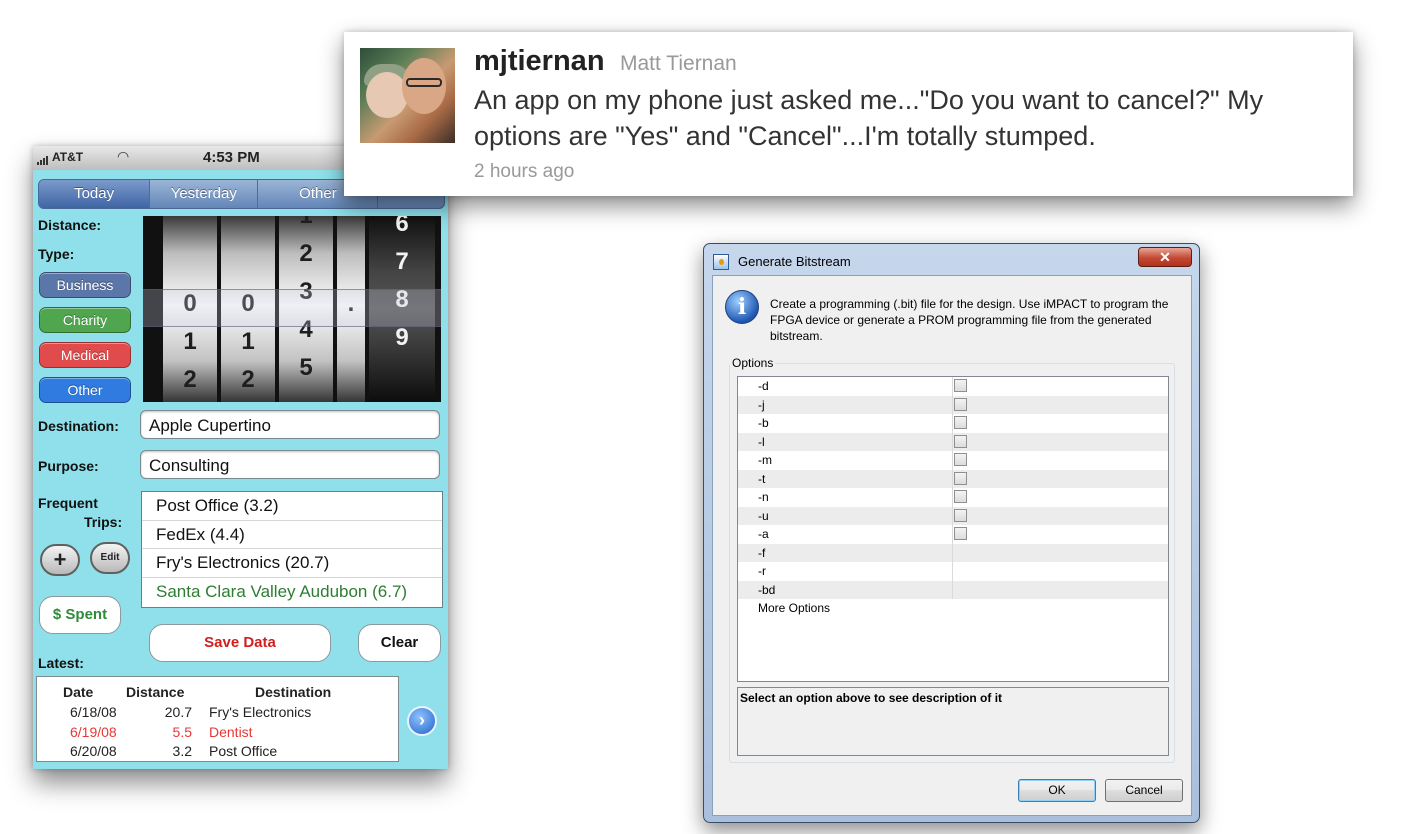 The width and height of the screenshot is (1418, 834). What do you see at coordinates (753, 363) in the screenshot?
I see `options-group-label: Options` at bounding box center [753, 363].